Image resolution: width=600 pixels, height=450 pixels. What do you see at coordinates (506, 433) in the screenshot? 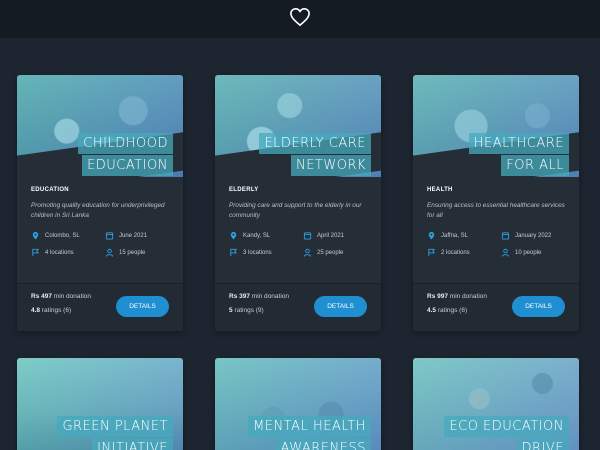
I see `card-title: ECO EDUCATION DRIVE` at bounding box center [506, 433].